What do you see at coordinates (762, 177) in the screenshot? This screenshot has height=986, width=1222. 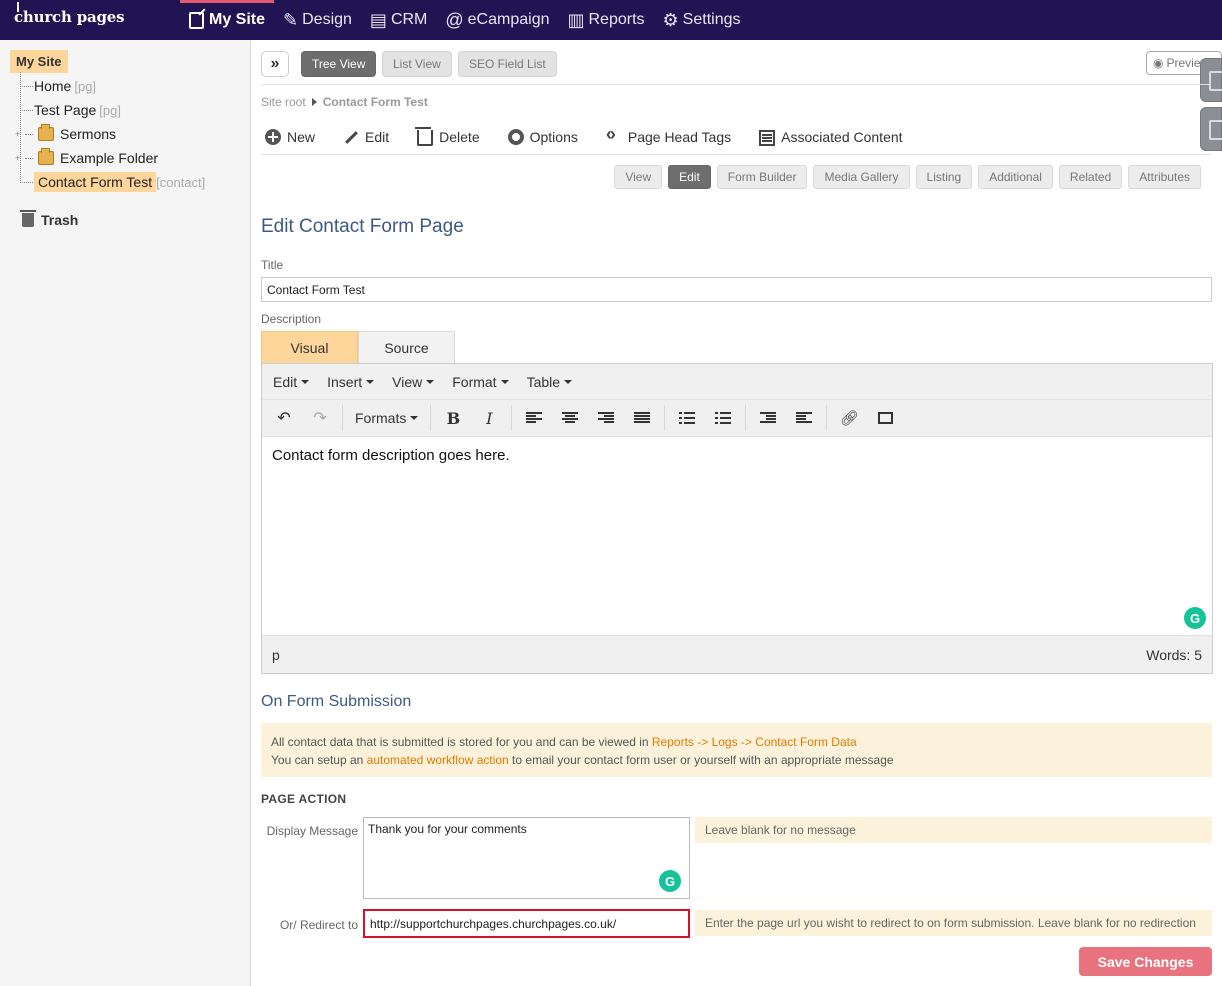 I see `tab-form-builder: Form Builder` at bounding box center [762, 177].